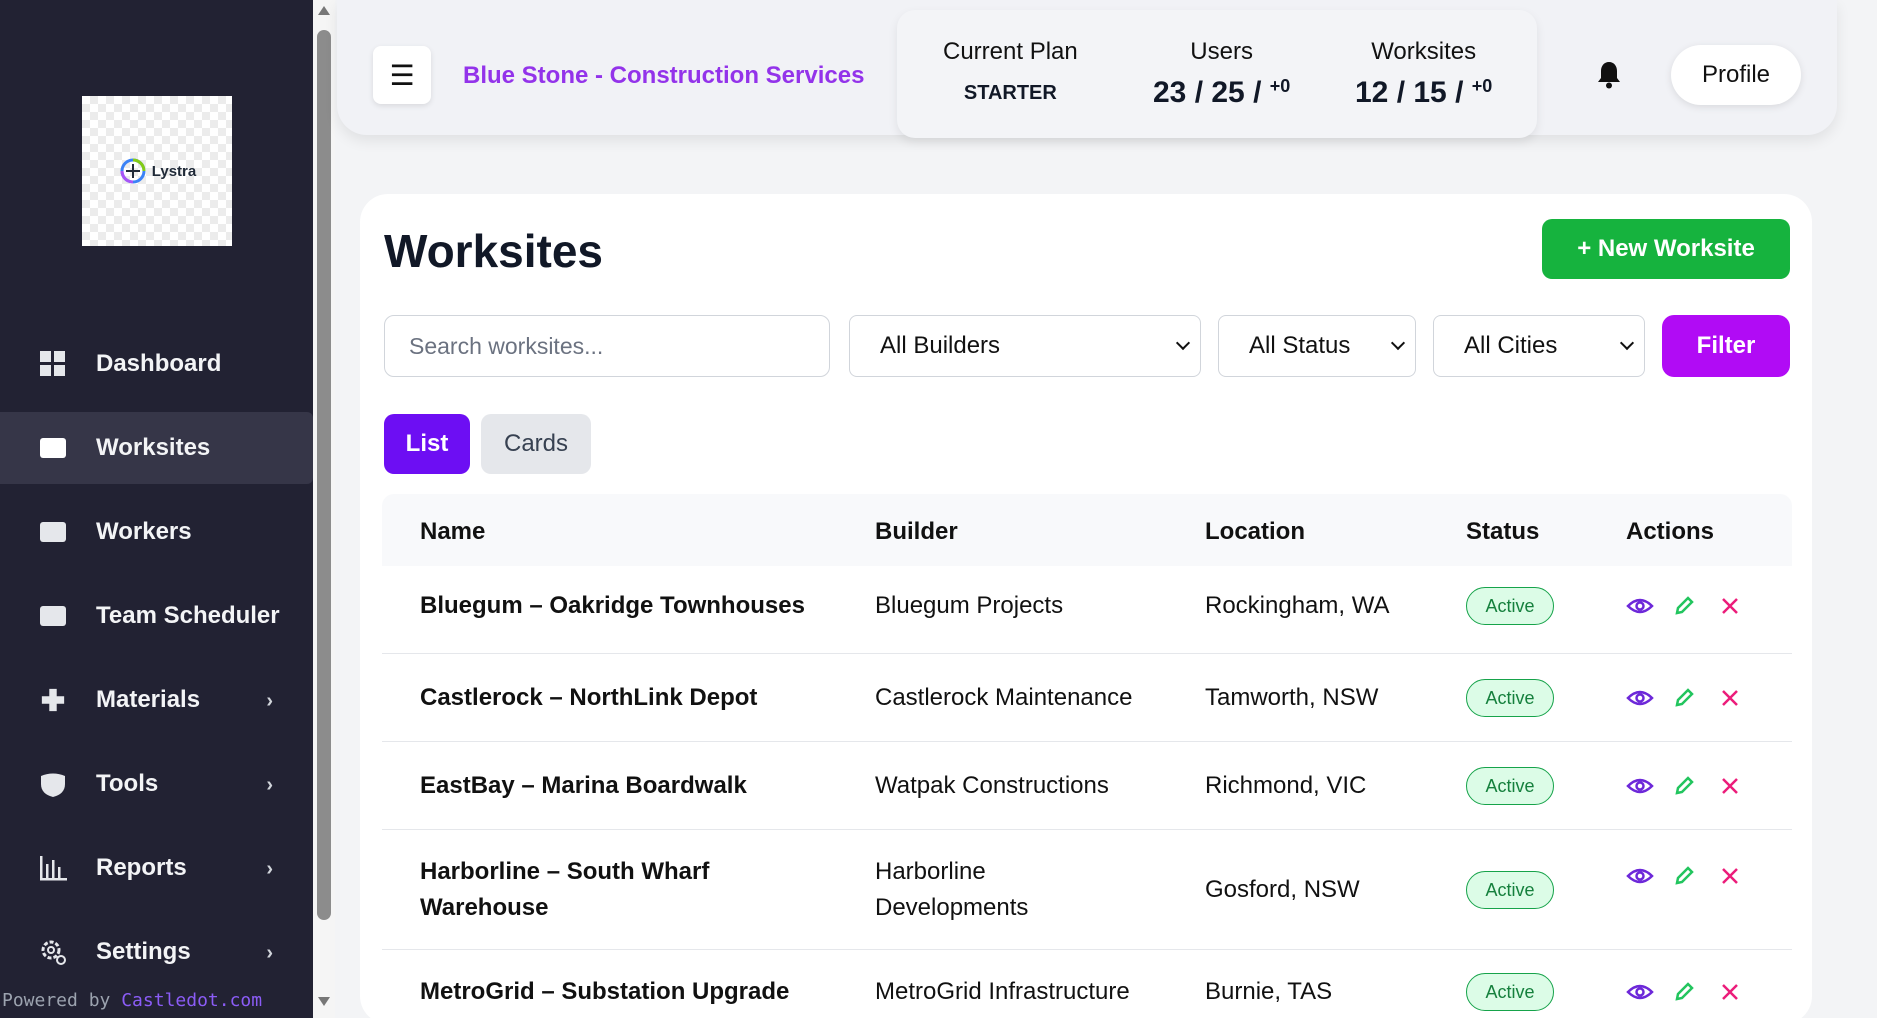  Describe the element at coordinates (607, 346) in the screenshot. I see `search-input` at that location.